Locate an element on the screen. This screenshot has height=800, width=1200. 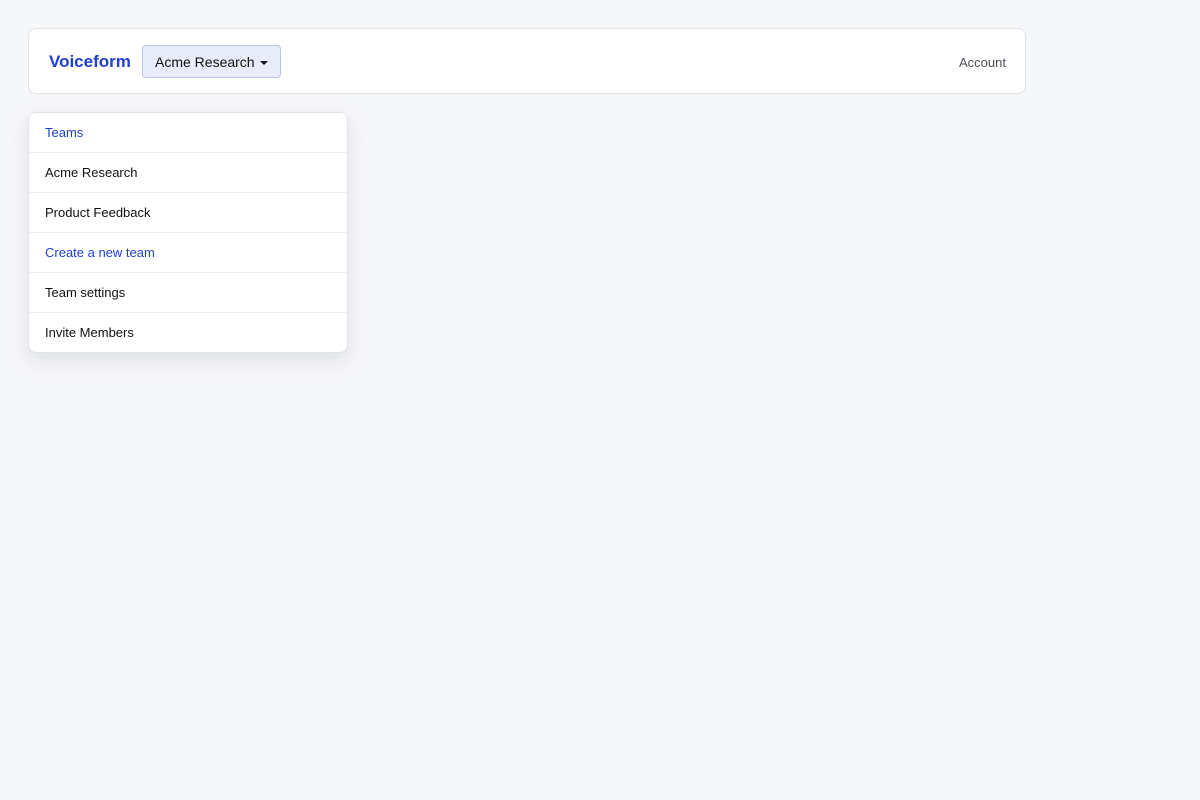
menu-item-team-settings: Team settings is located at coordinates (188, 293).